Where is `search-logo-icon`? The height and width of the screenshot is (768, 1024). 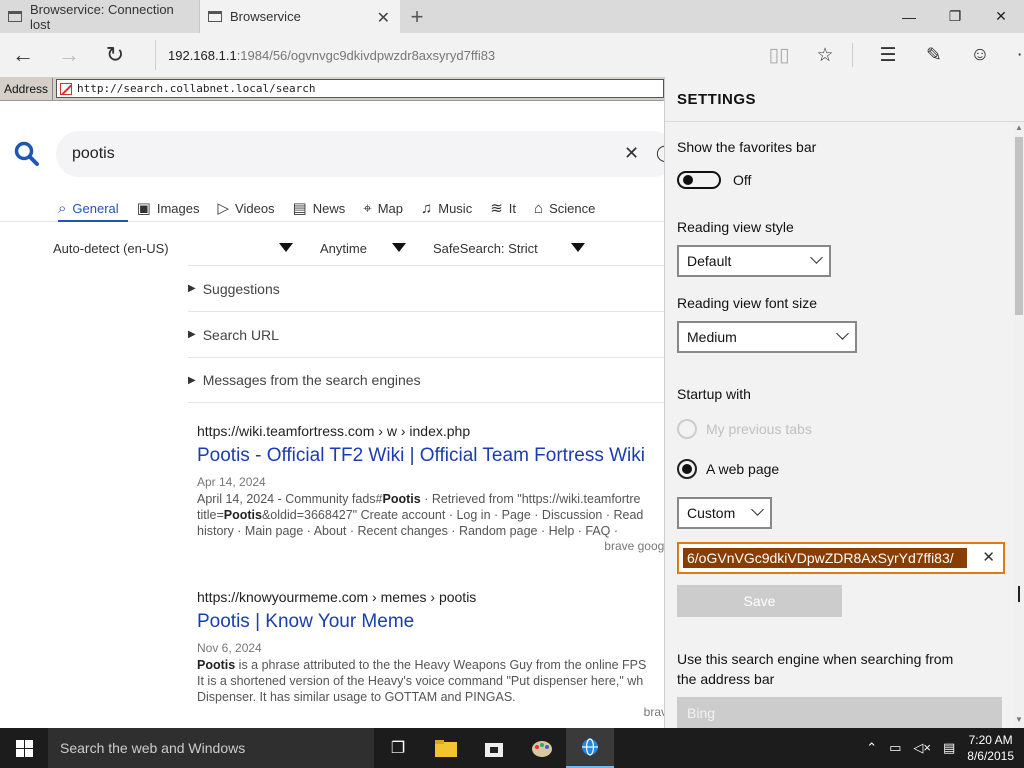
search-logo-icon is located at coordinates (27, 154).